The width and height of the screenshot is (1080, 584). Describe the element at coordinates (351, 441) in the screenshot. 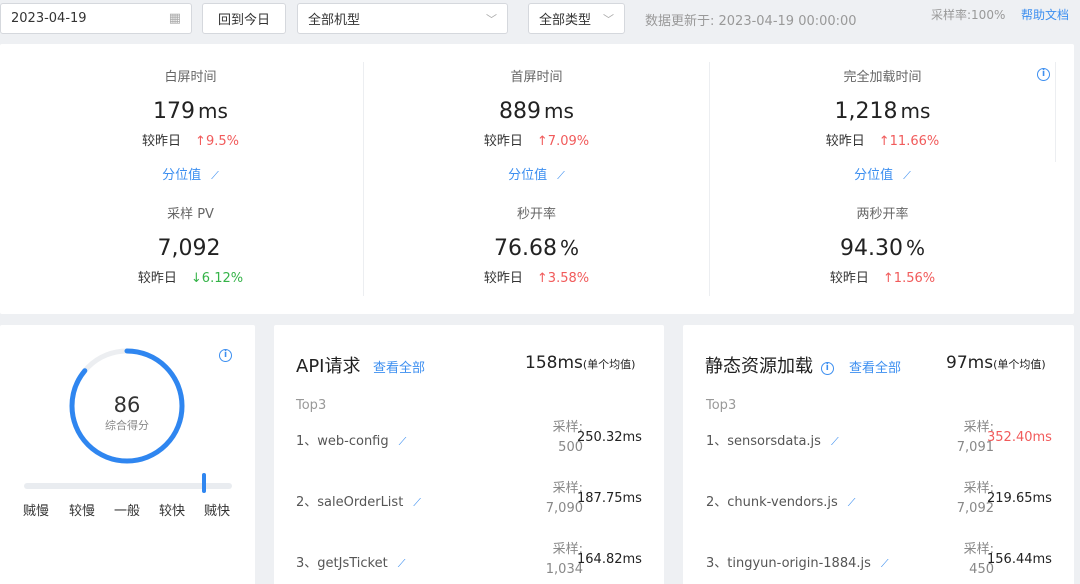

I see `api-name: 1、web-config ⟋` at that location.